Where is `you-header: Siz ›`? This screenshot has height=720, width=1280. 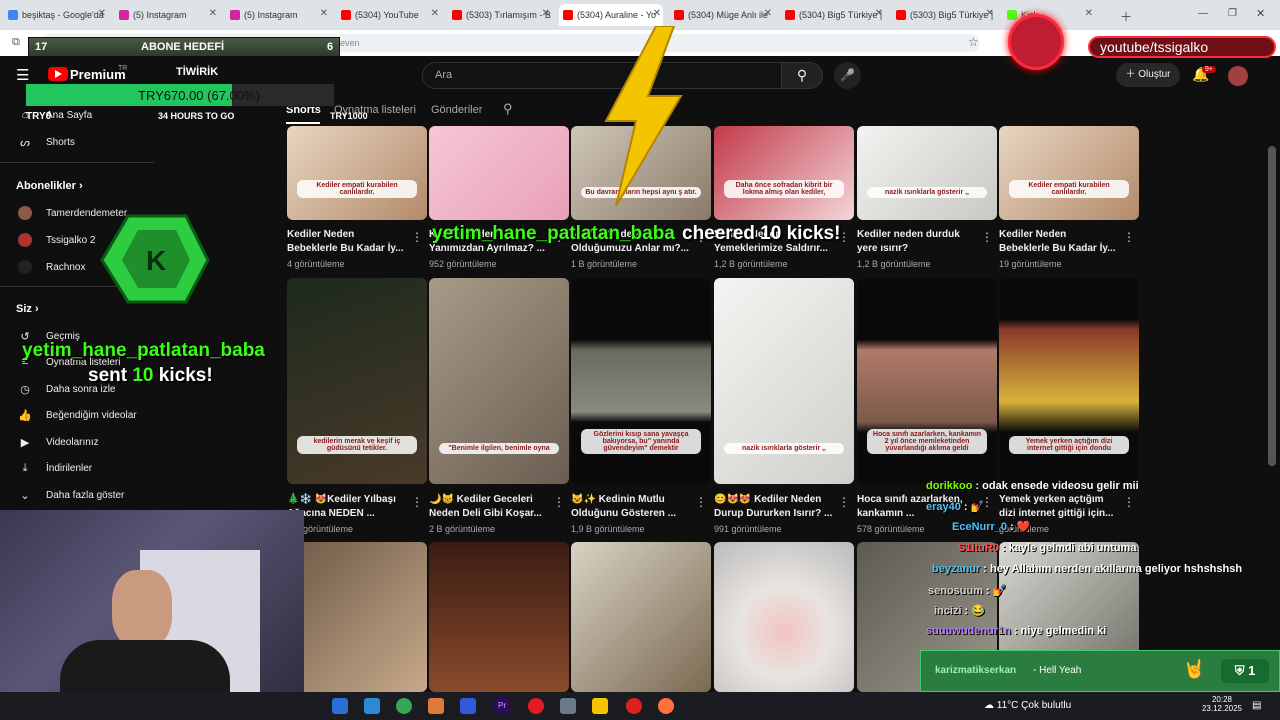 you-header: Siz › is located at coordinates (27, 309).